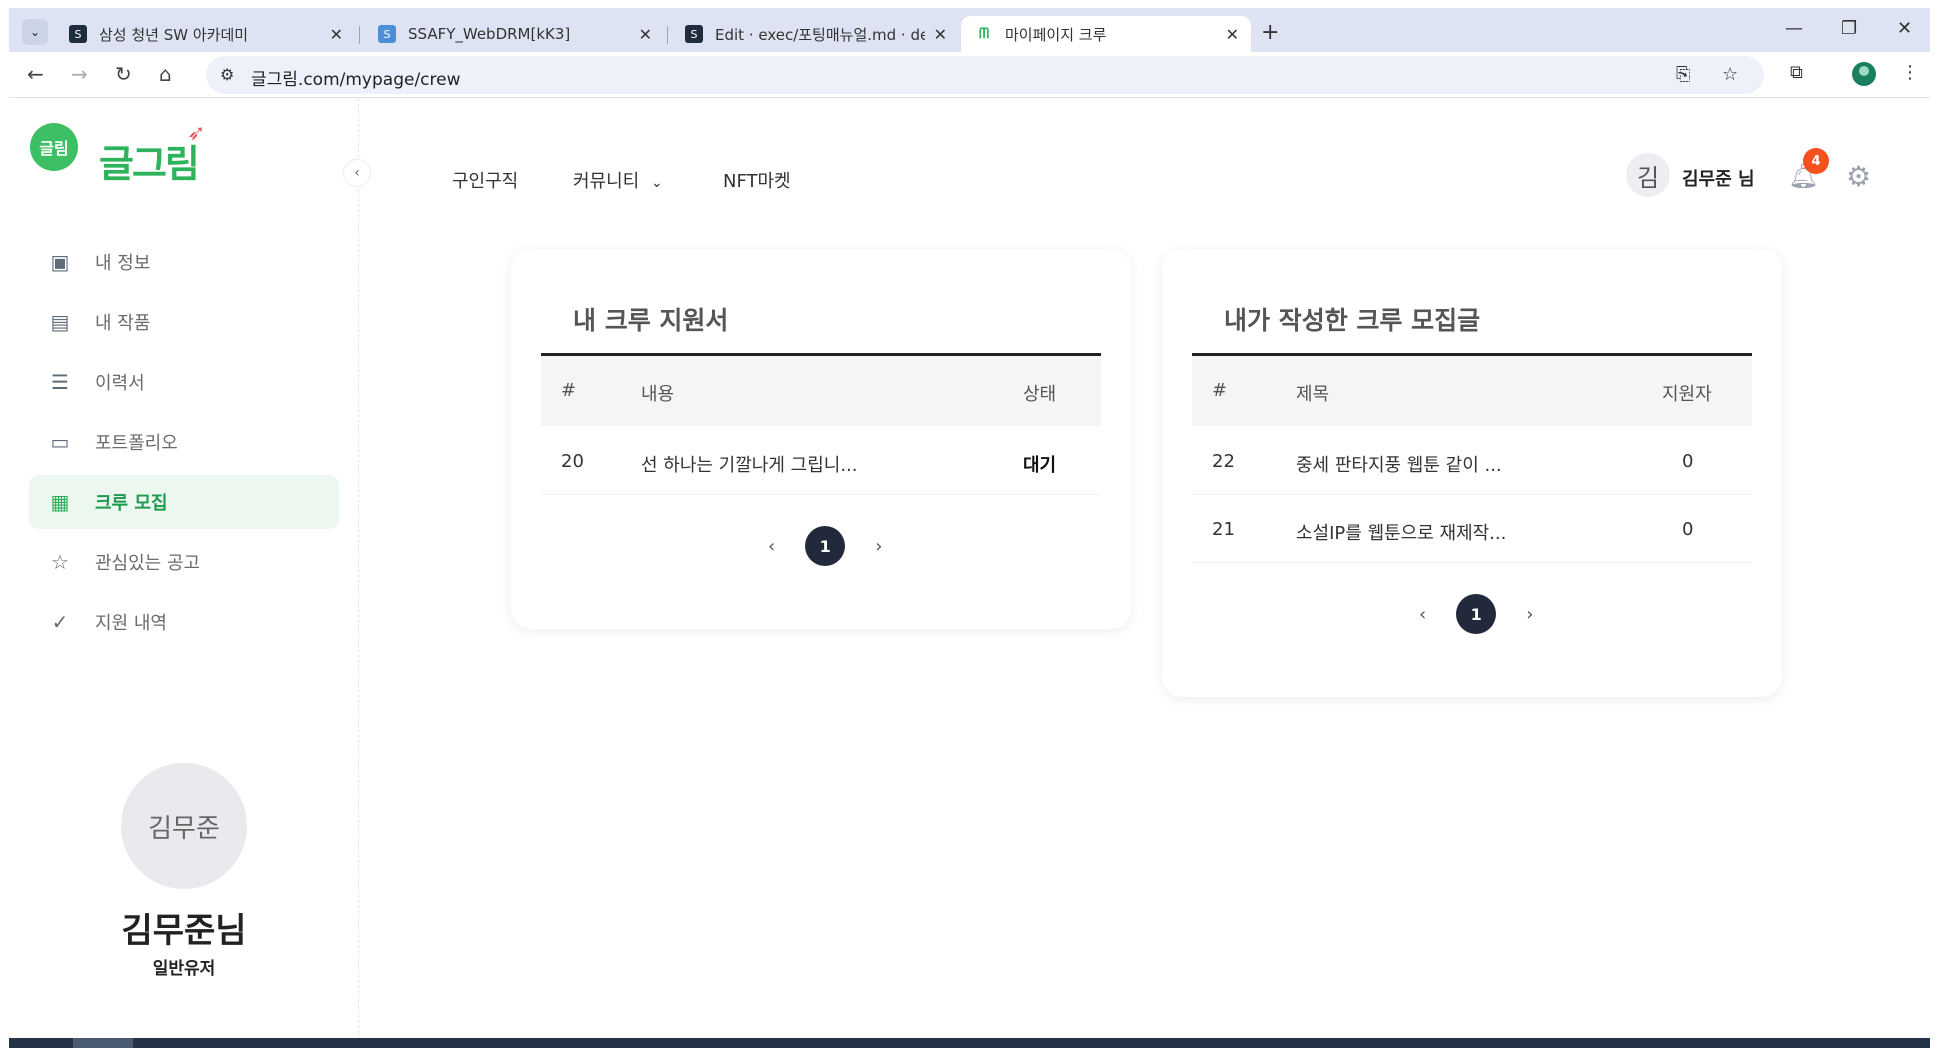 The image size is (1938, 1048). Describe the element at coordinates (356, 80) in the screenshot. I see `url-text: 글그림.com/mypage/crew` at that location.